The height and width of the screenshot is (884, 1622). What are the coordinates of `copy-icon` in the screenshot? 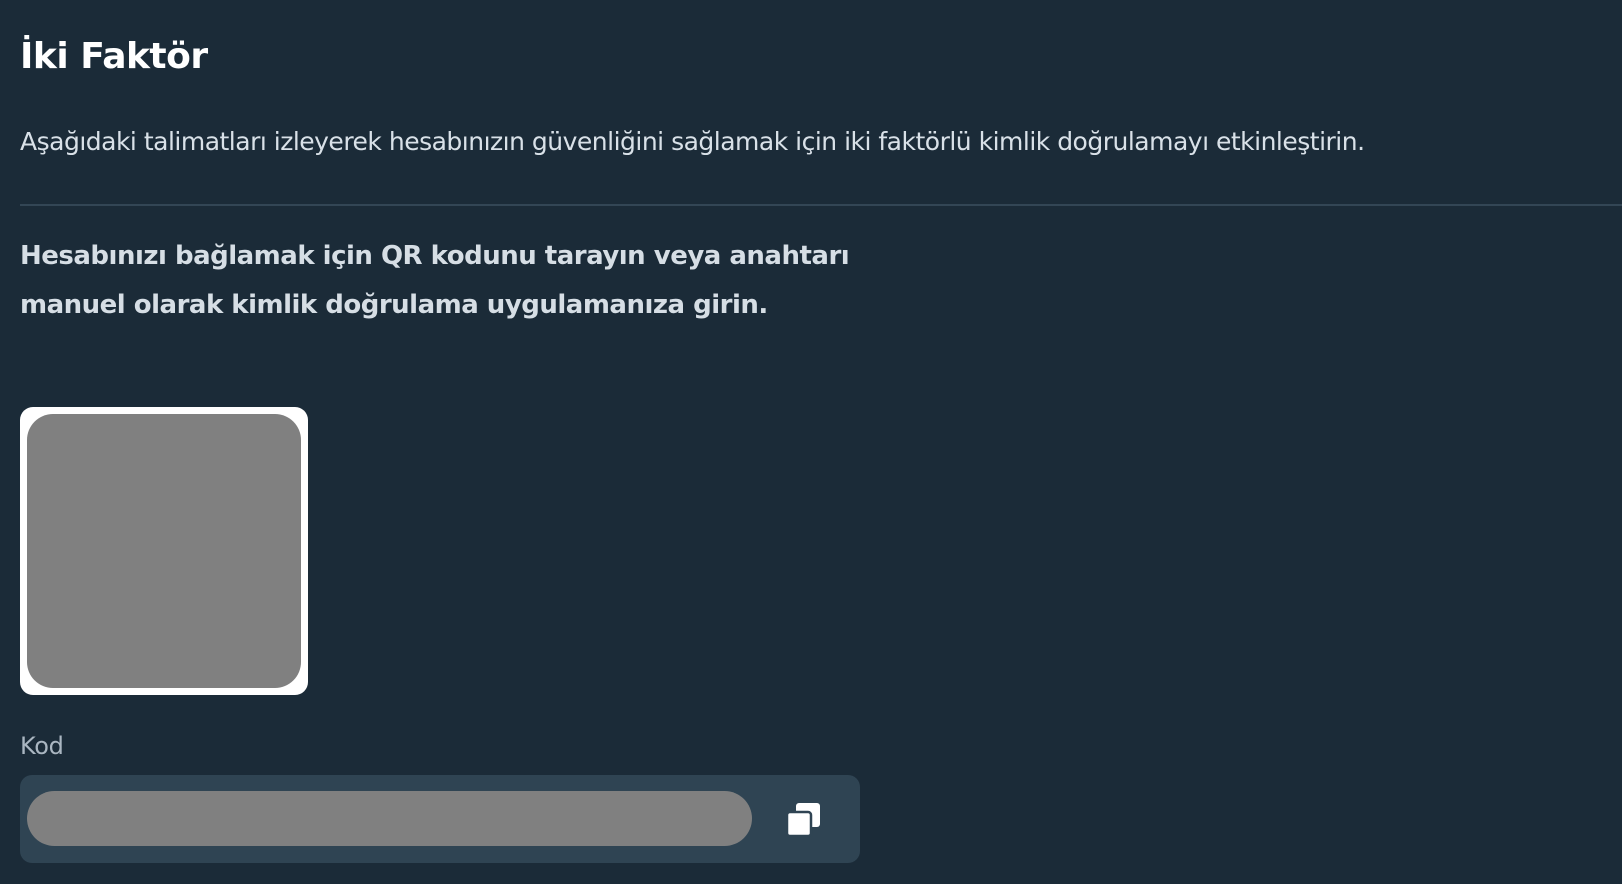 It's located at (803, 819).